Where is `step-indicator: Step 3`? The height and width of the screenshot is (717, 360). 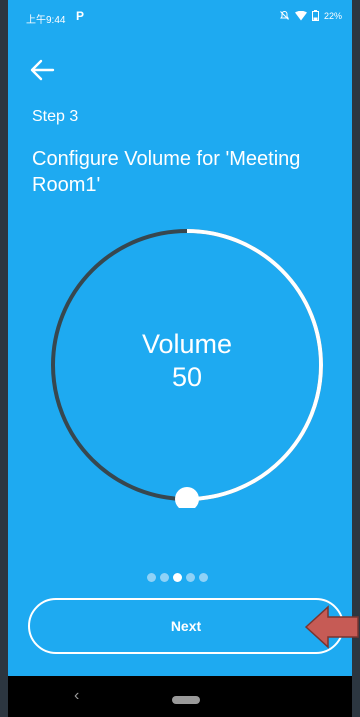
step-indicator: Step 3 is located at coordinates (55, 116).